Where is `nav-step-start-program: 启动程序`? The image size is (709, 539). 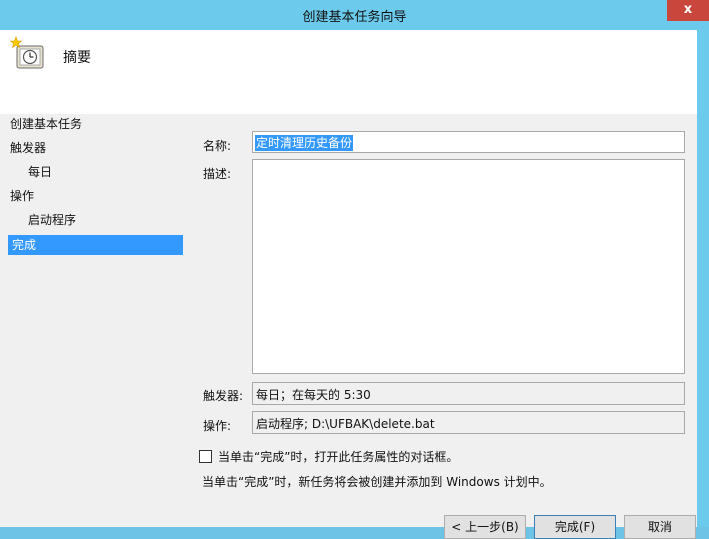
nav-step-start-program: 启动程序 is located at coordinates (52, 220).